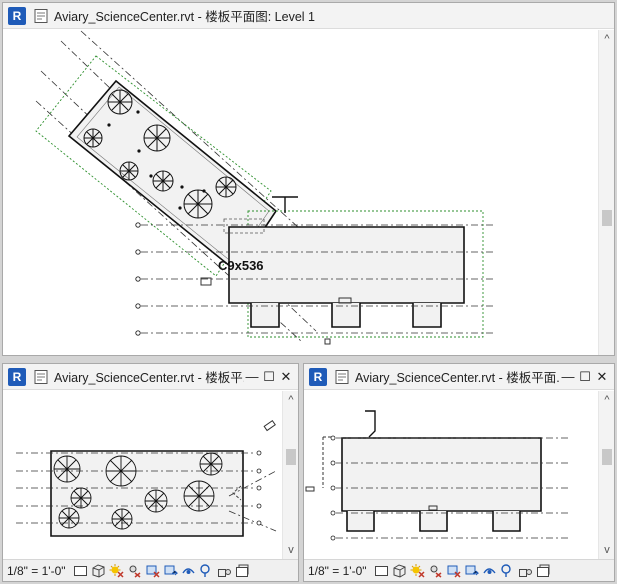 This screenshot has height=584, width=617. Describe the element at coordinates (241, 265) in the screenshot. I see `dimension-tag-label: C9x536` at that location.